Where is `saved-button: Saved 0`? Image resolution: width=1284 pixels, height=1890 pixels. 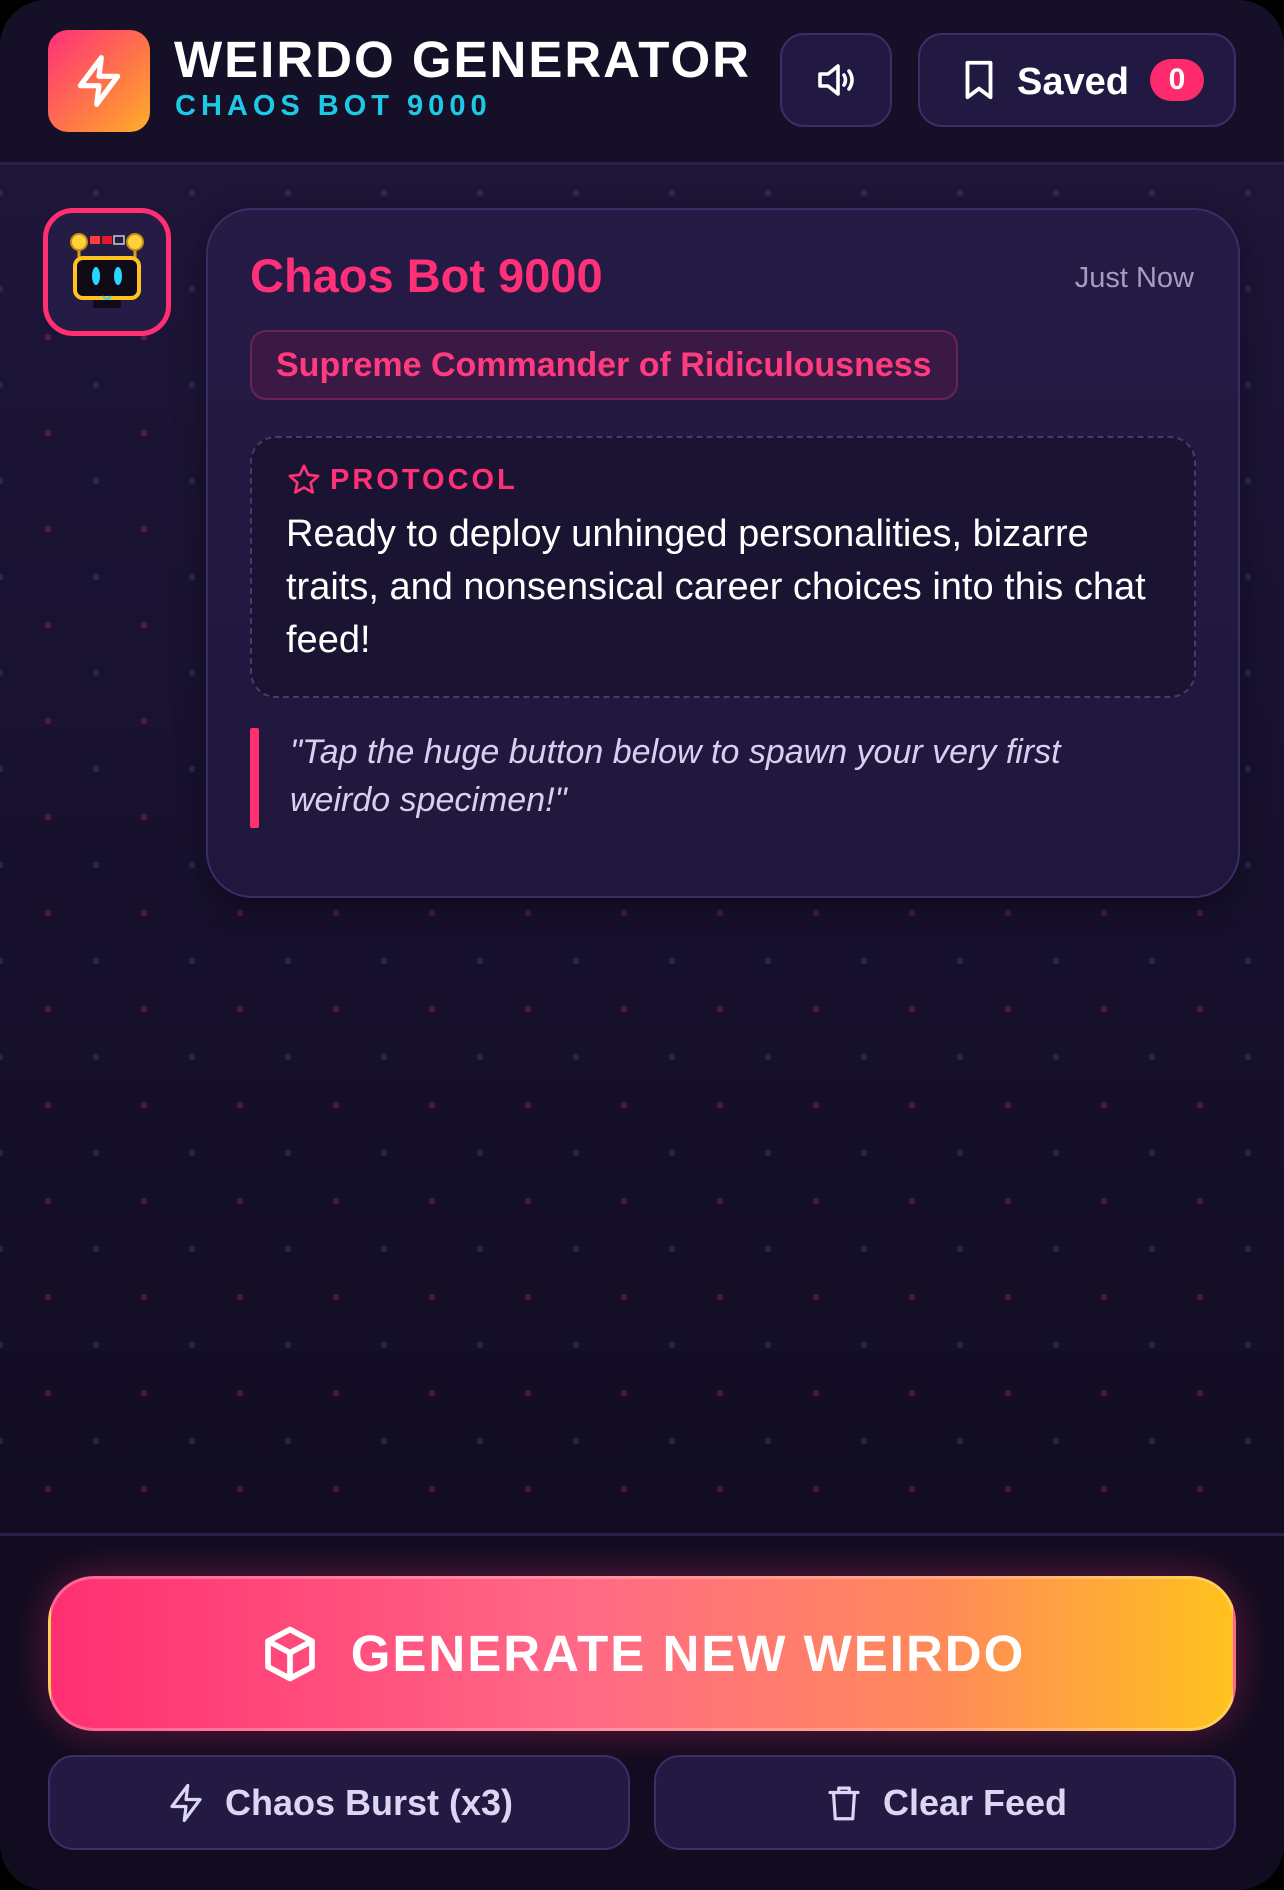
saved-button: Saved 0 is located at coordinates (1077, 80).